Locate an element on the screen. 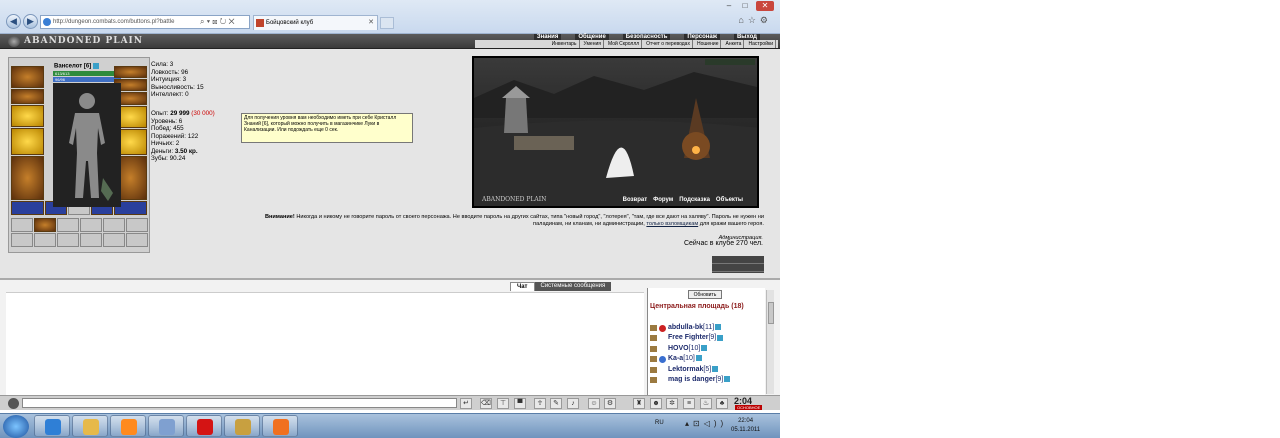 This screenshot has width=1280, height=438. player-row: mag is danger[9] is located at coordinates (707, 380).